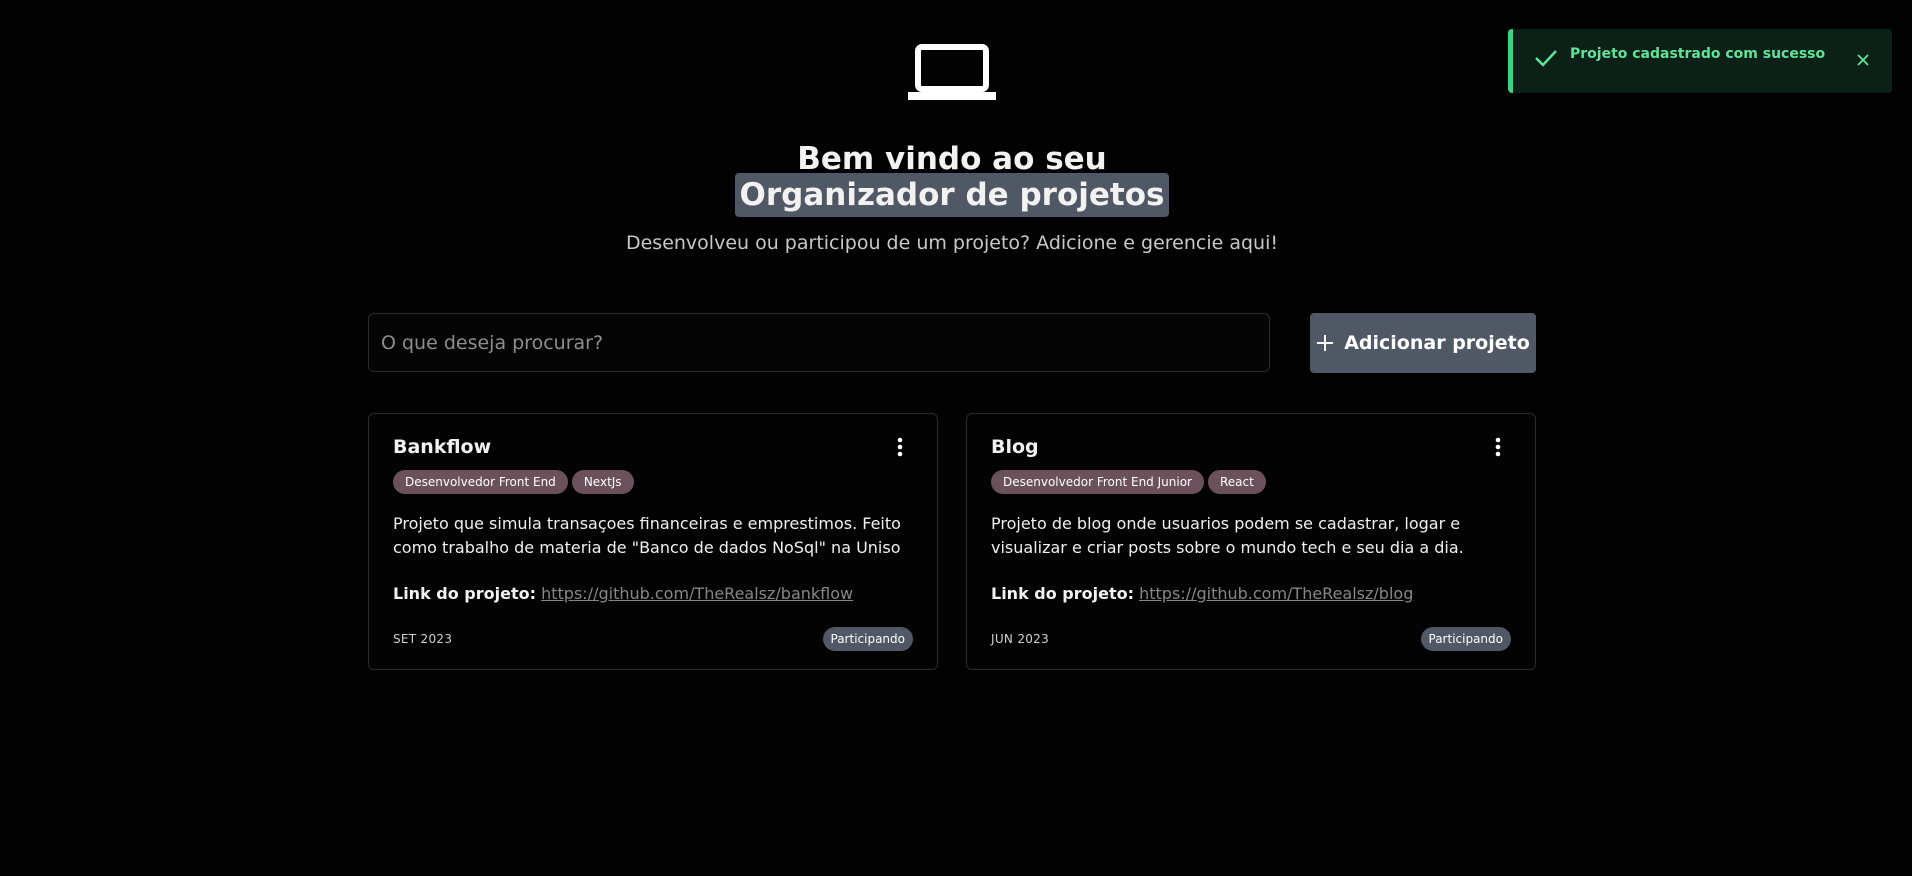 The height and width of the screenshot is (876, 1912). Describe the element at coordinates (442, 447) in the screenshot. I see `project-title: Bankflow` at that location.